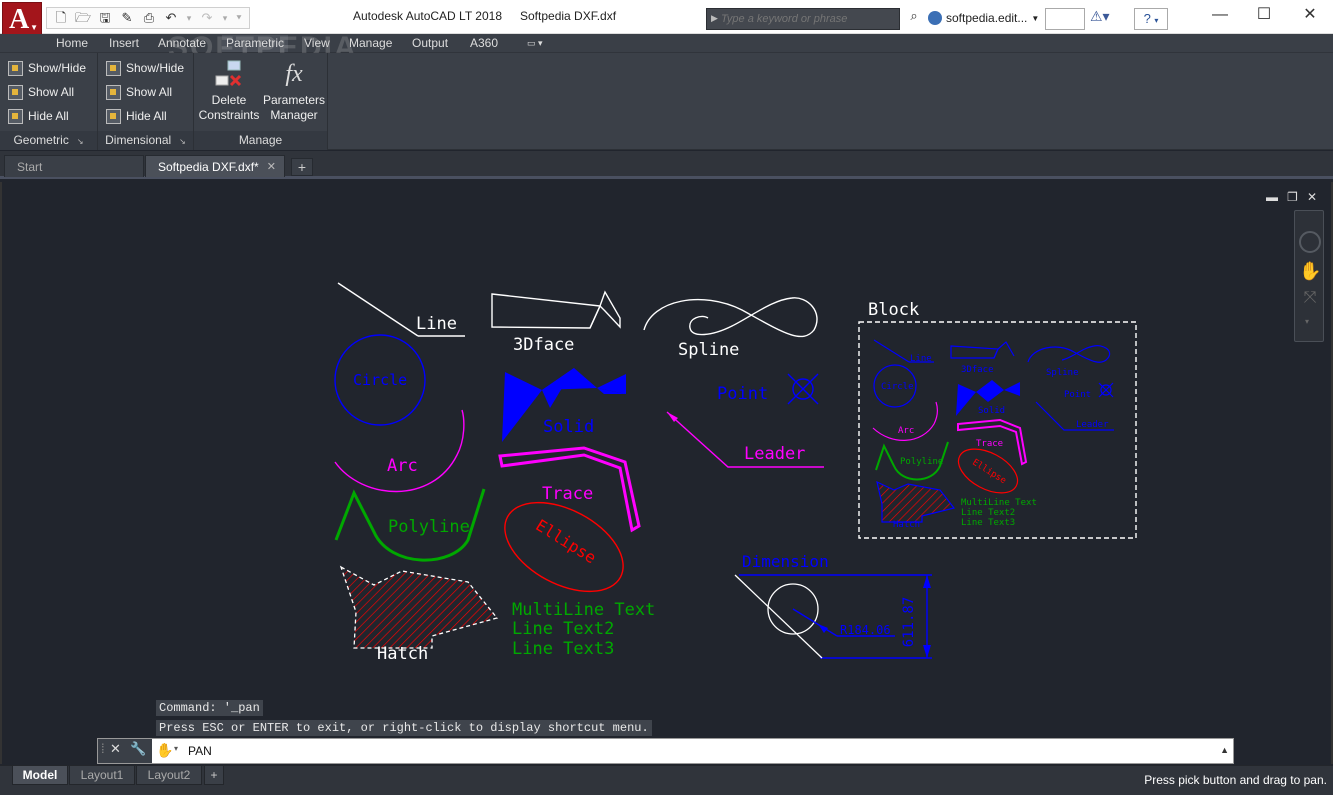 The image size is (1333, 795). Describe the element at coordinates (15, 92) in the screenshot. I see `show-all-constraints-icon` at that location.